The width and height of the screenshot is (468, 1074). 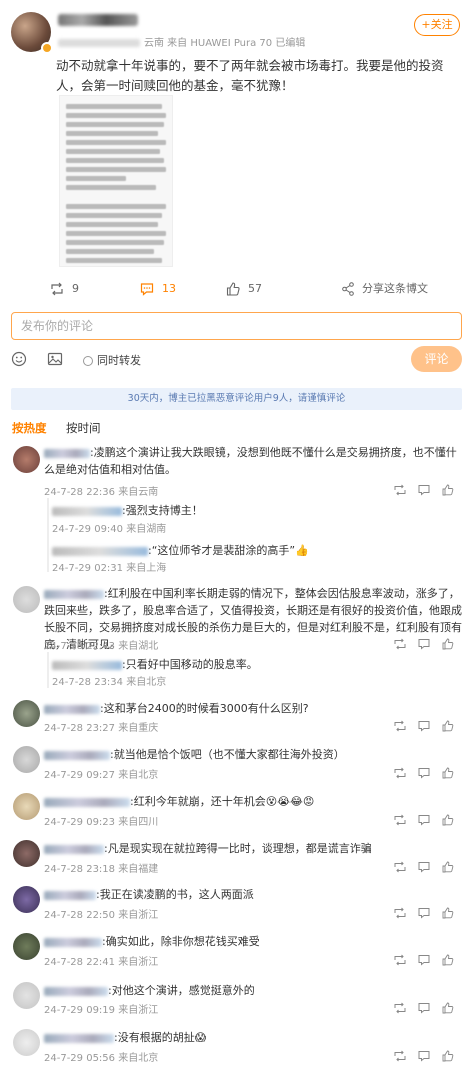 I want to click on submit-comment-button: 评论, so click(x=436, y=359).